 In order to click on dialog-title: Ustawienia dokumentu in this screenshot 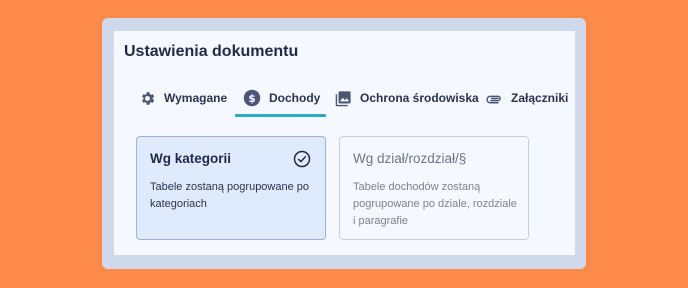, I will do `click(211, 51)`.